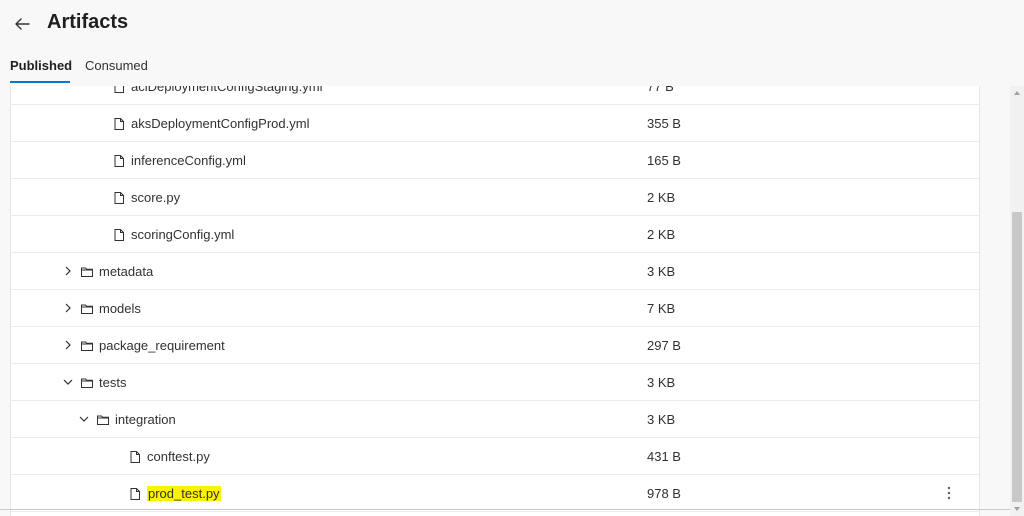  What do you see at coordinates (495, 123) in the screenshot?
I see `file-row: aksDeploymentConfigProd.yml 355 B` at bounding box center [495, 123].